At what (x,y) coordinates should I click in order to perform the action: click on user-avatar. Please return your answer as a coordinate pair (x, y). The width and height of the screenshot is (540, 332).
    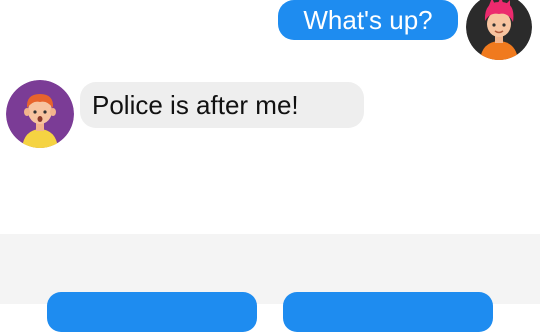
    Looking at the image, I should click on (499, 30).